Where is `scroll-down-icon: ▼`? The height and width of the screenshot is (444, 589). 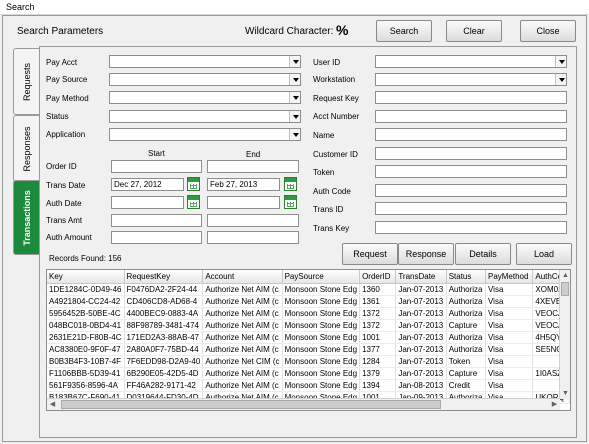 scroll-down-icon: ▼ is located at coordinates (565, 393).